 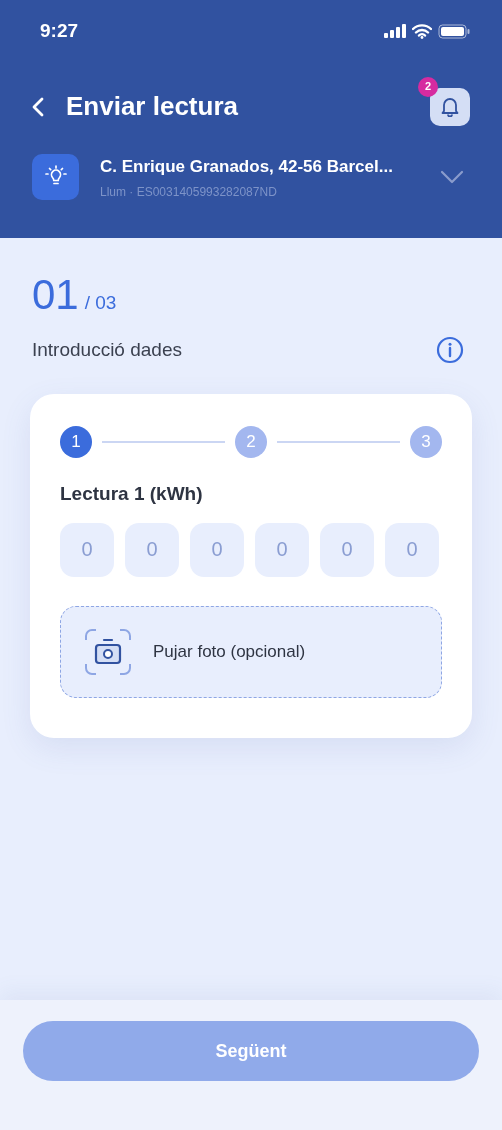 I want to click on notification-badge: 2, so click(x=428, y=86).